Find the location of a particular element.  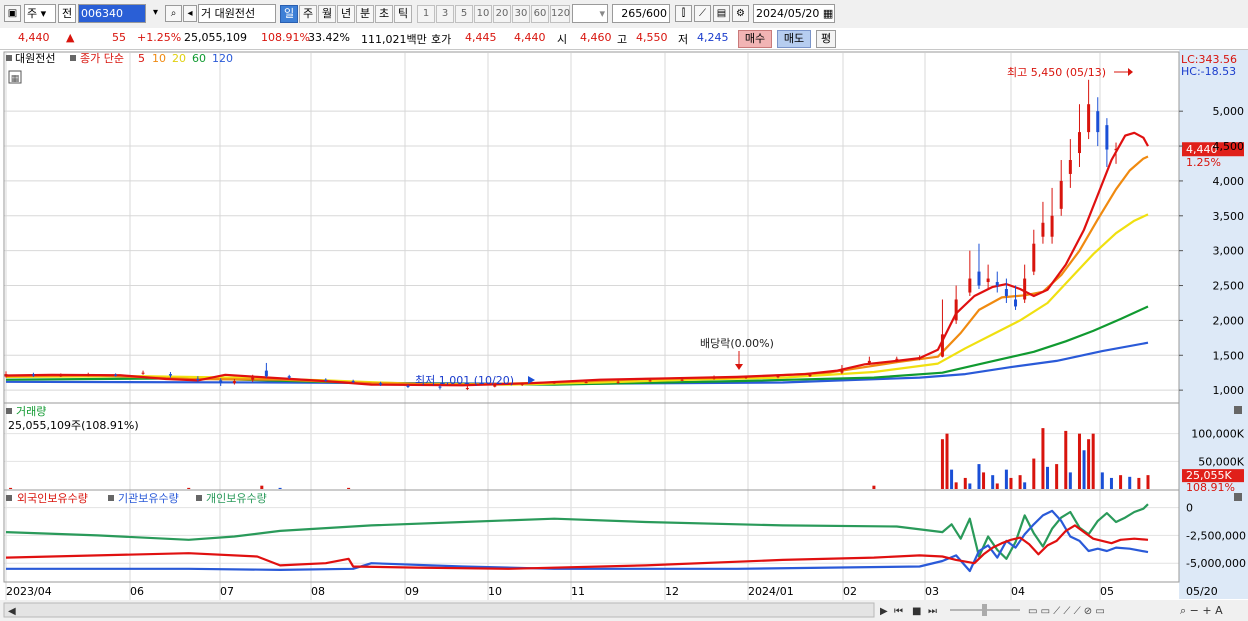

quote-open-label: 시 is located at coordinates (562, 39).